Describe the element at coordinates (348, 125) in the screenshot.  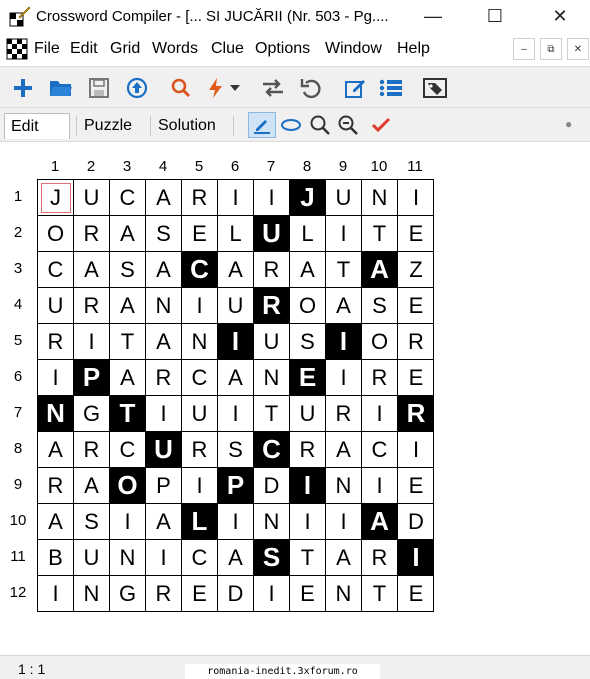
I see `zoom-out-icon` at that location.